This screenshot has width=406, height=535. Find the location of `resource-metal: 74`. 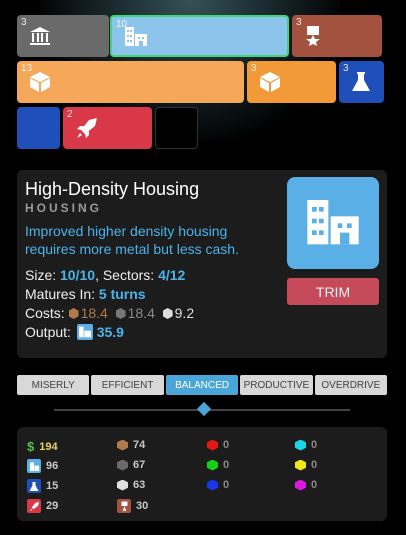

resource-metal: 74 is located at coordinates (131, 445).